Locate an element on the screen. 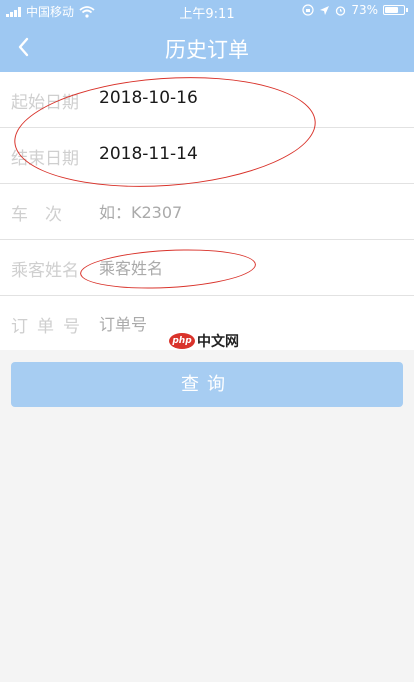 This screenshot has width=414, height=682. battery-icon is located at coordinates (395, 10).